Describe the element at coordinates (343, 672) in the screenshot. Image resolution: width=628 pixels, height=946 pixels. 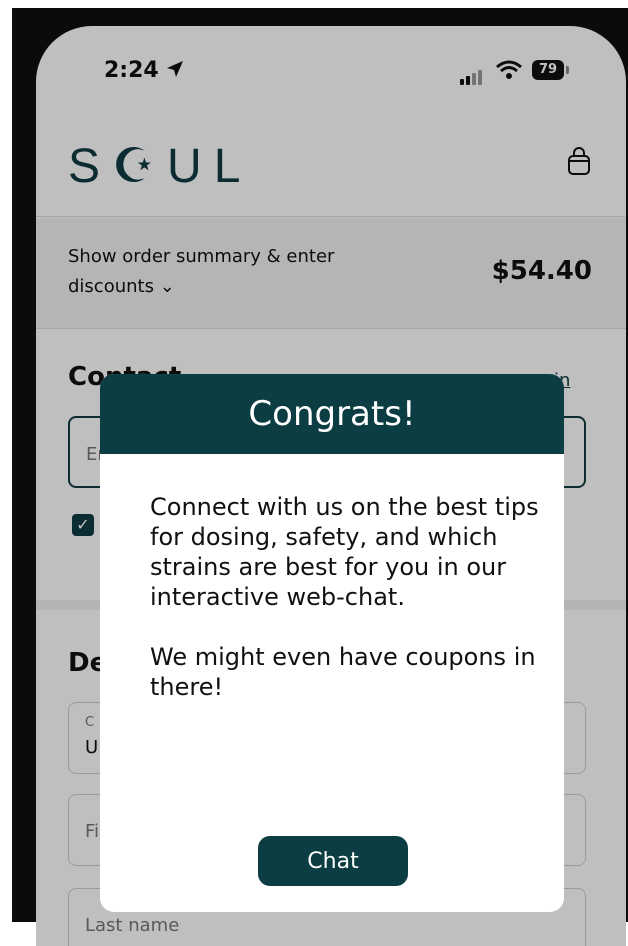
I see `modal-paragraph-coupons: We might even have coupons in there!` at that location.